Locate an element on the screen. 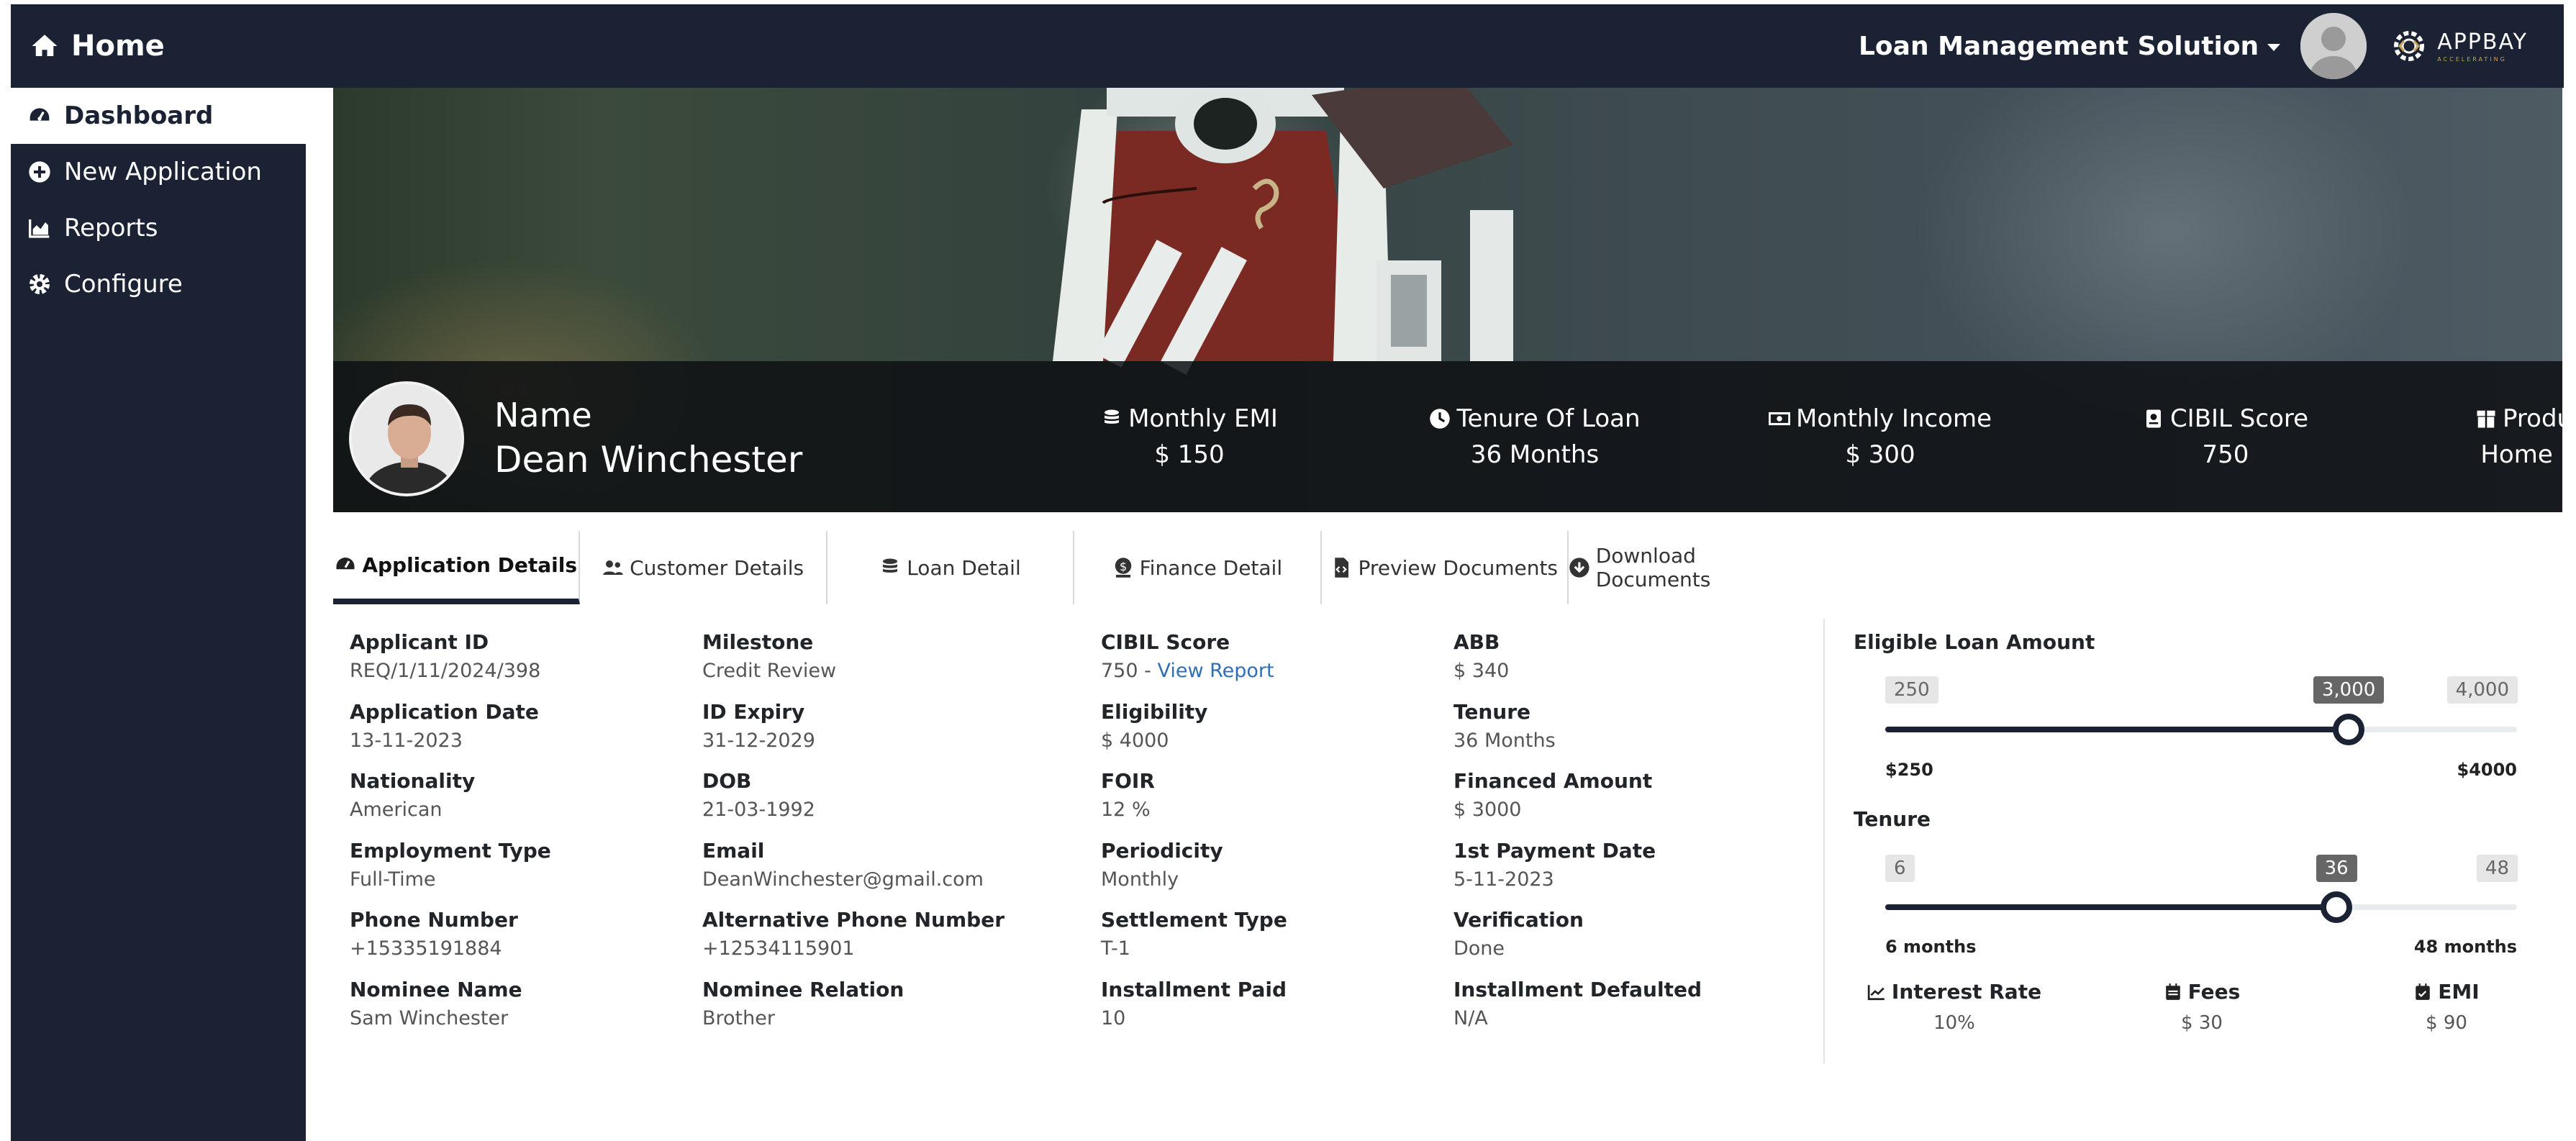 This screenshot has width=2576, height=1141. user-avatar is located at coordinates (2333, 46).